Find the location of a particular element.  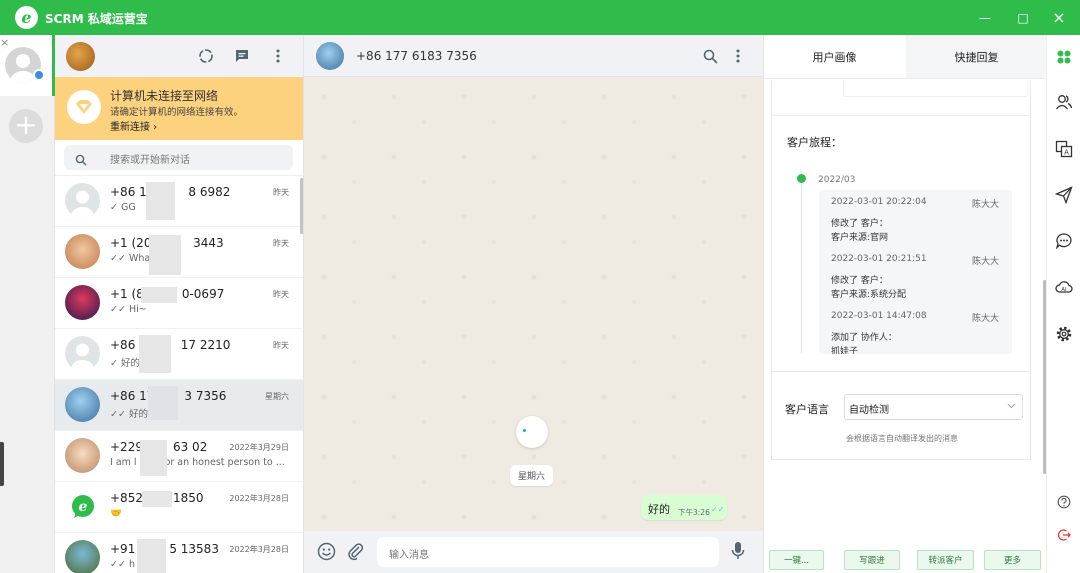

ai-cloud-icon: AI is located at coordinates (1064, 287).